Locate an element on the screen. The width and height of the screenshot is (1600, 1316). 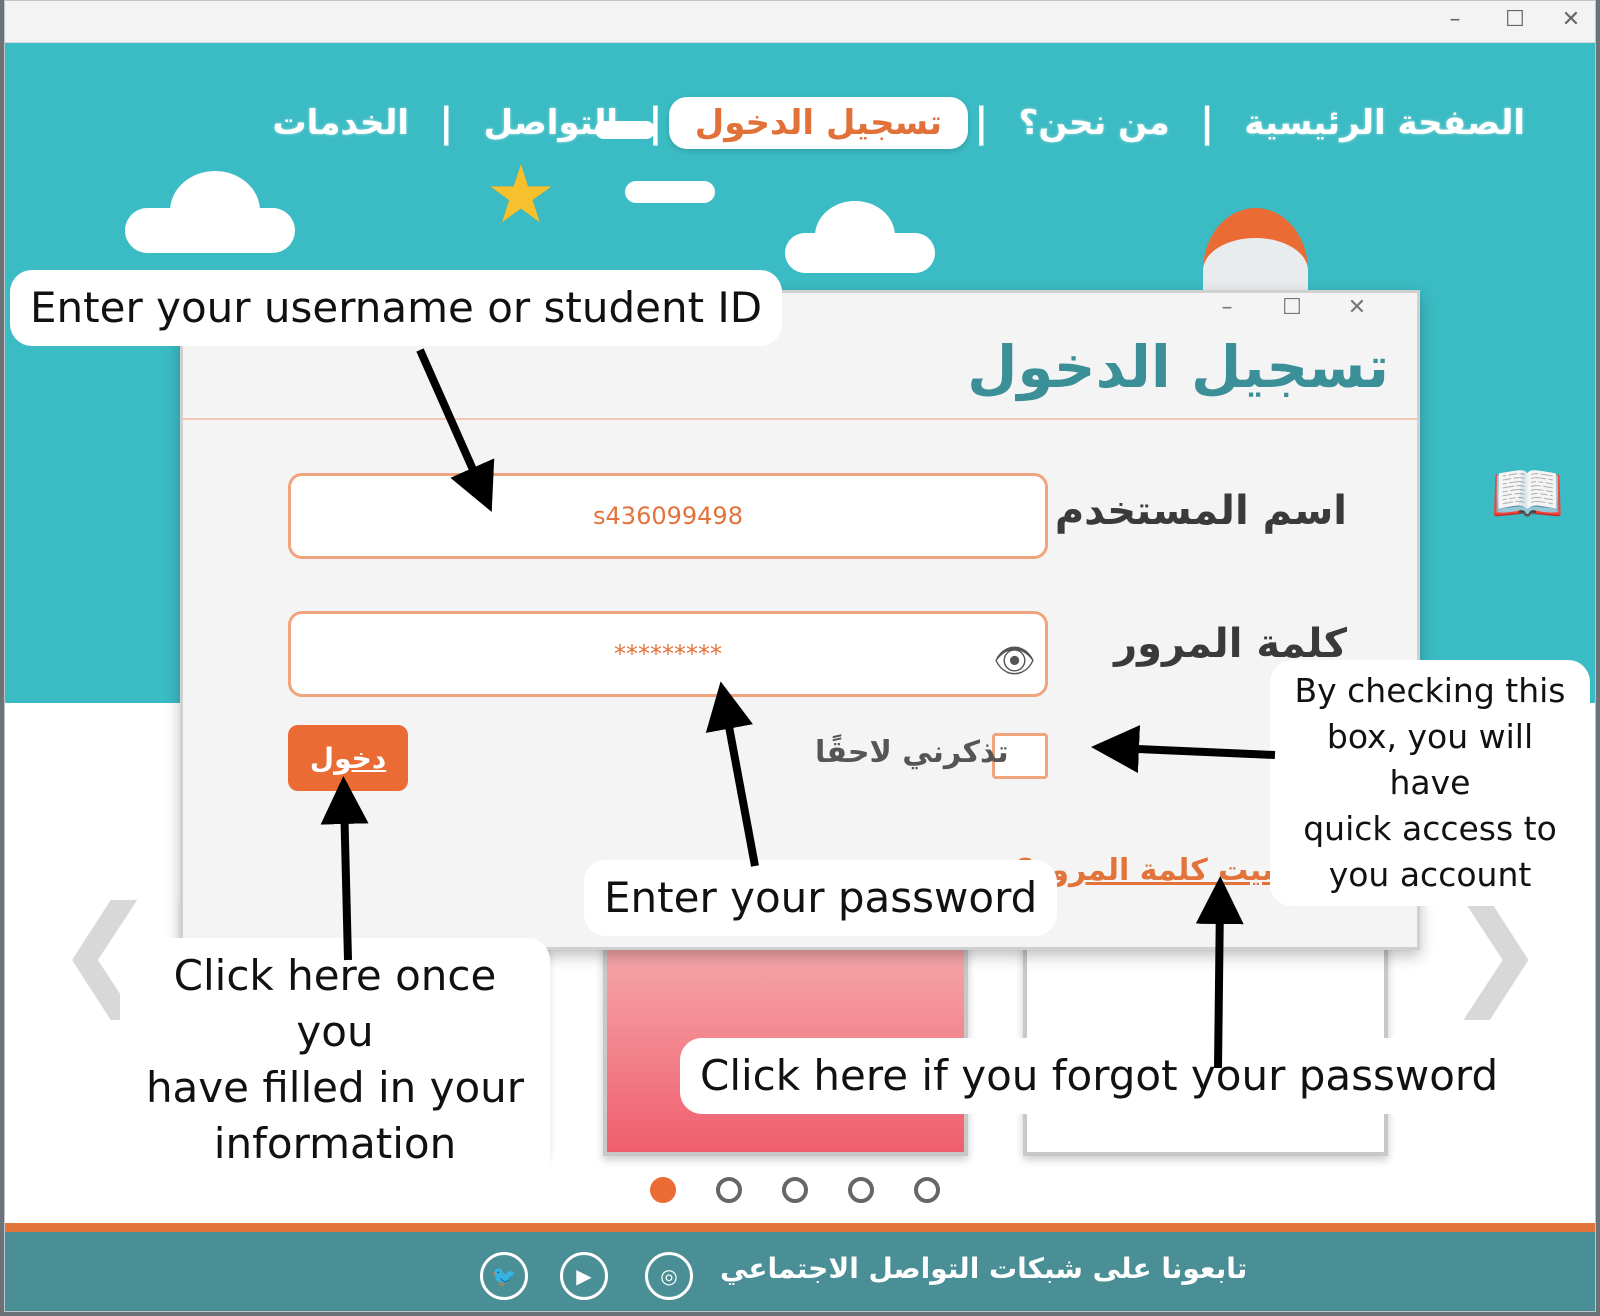
annotation-line: By checking this is located at coordinates (1430, 690).